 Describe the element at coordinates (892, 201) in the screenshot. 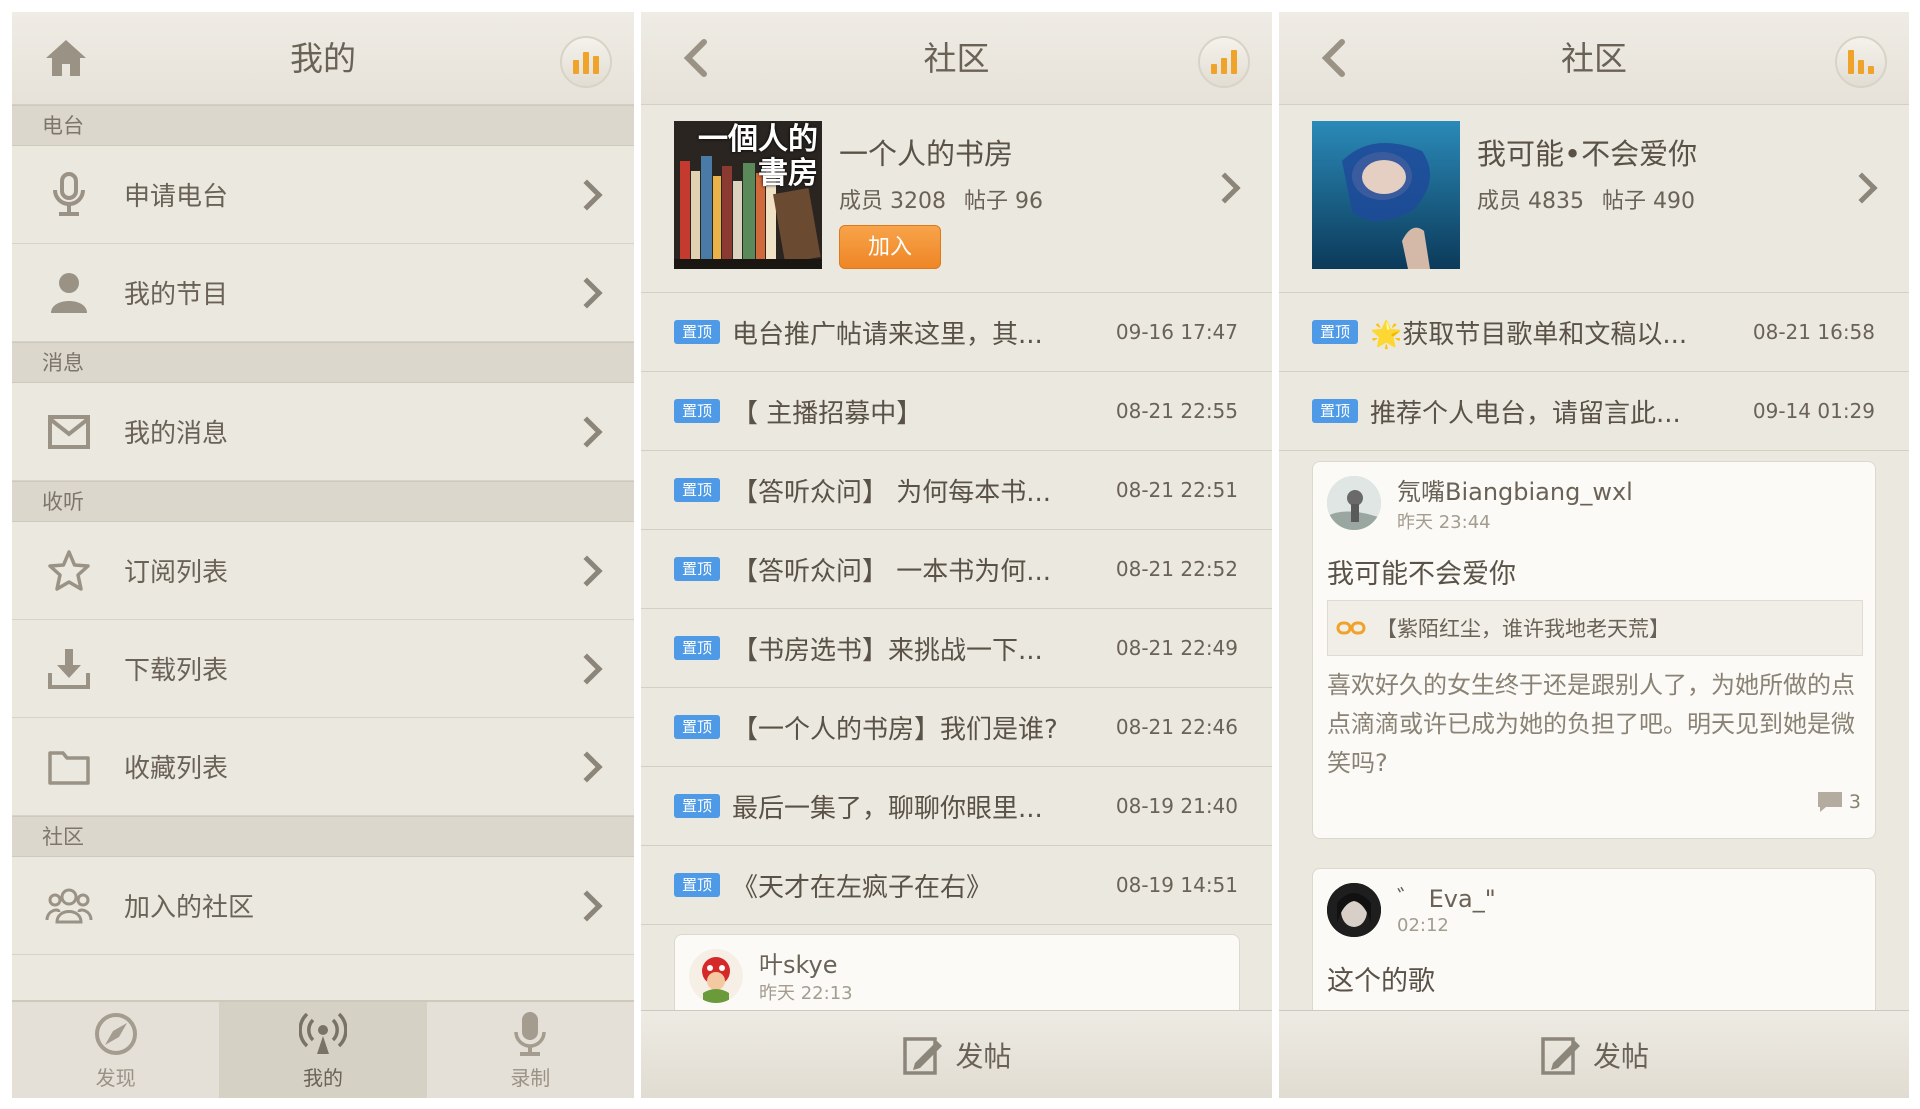

I see `member-count: 成员 3208` at that location.